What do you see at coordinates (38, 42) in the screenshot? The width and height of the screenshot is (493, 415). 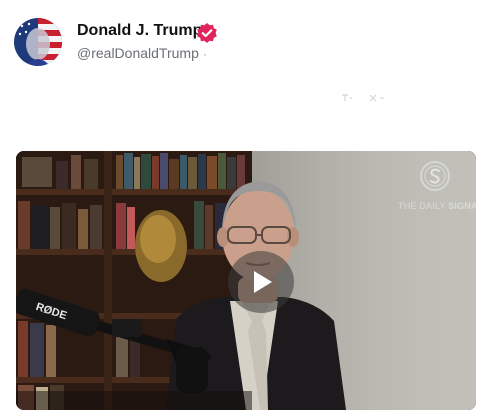 I see `avatar` at bounding box center [38, 42].